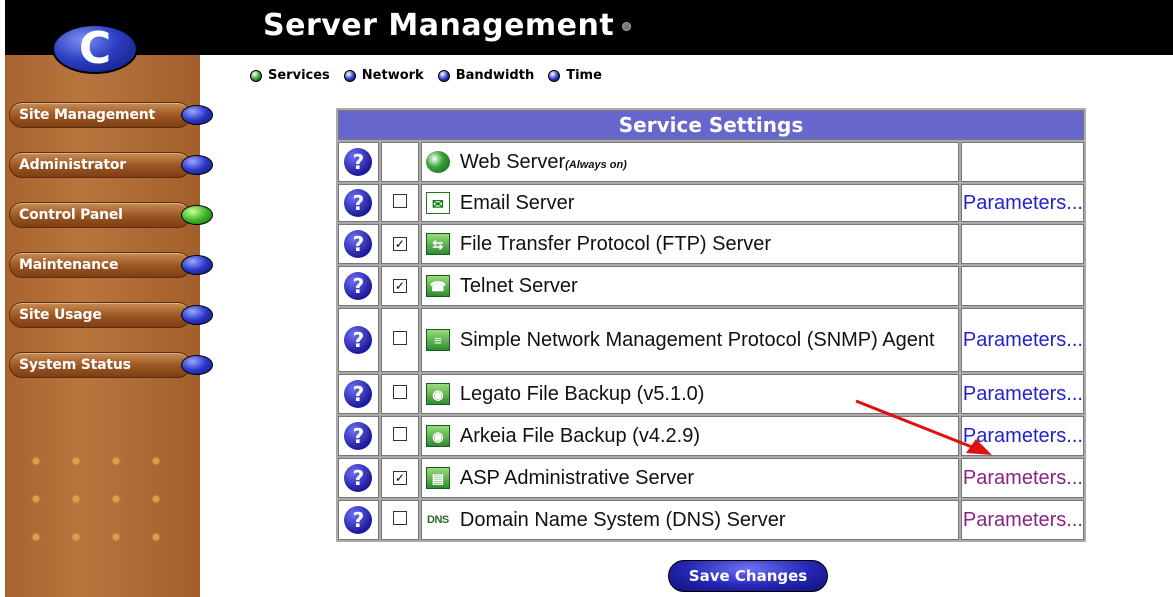 This screenshot has height=597, width=1173. What do you see at coordinates (437, 340) in the screenshot?
I see `snmp-icon: ≡` at bounding box center [437, 340].